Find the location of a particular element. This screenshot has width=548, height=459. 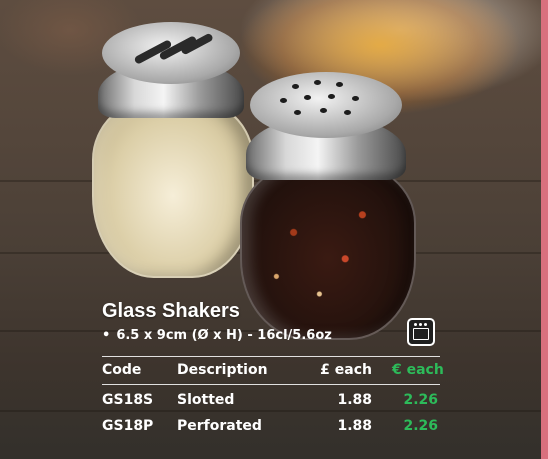

header-code: Code is located at coordinates (122, 370).